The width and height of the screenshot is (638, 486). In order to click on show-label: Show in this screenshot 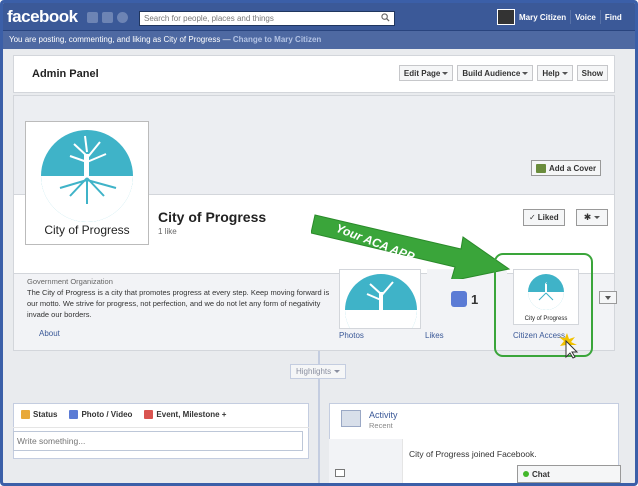, I will do `click(592, 73)`.